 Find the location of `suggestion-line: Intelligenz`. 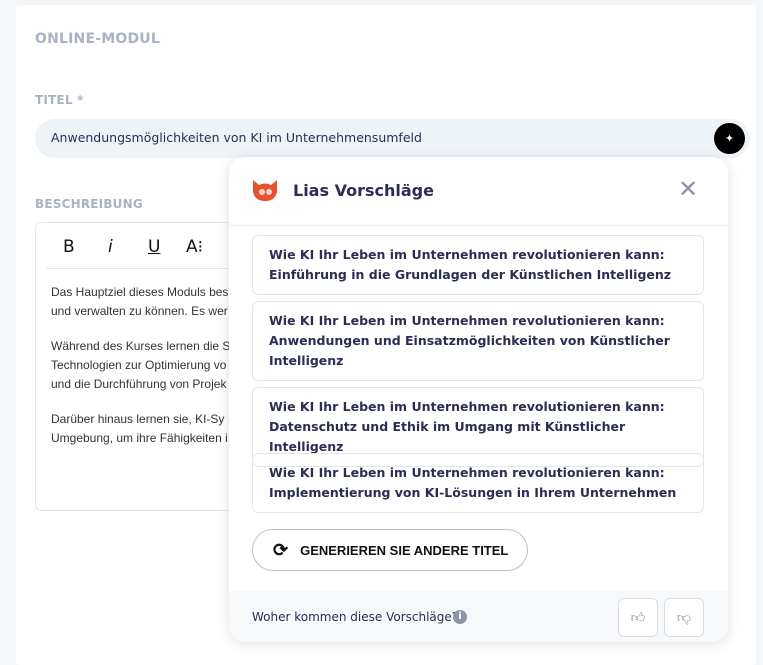

suggestion-line: Intelligenz is located at coordinates (306, 360).